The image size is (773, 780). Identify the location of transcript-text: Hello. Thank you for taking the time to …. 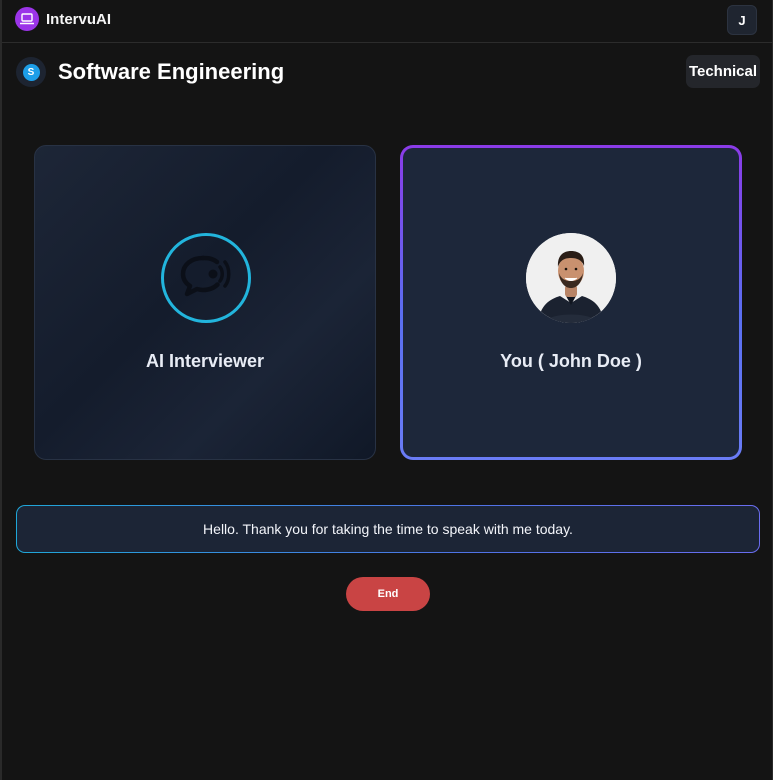
(388, 529).